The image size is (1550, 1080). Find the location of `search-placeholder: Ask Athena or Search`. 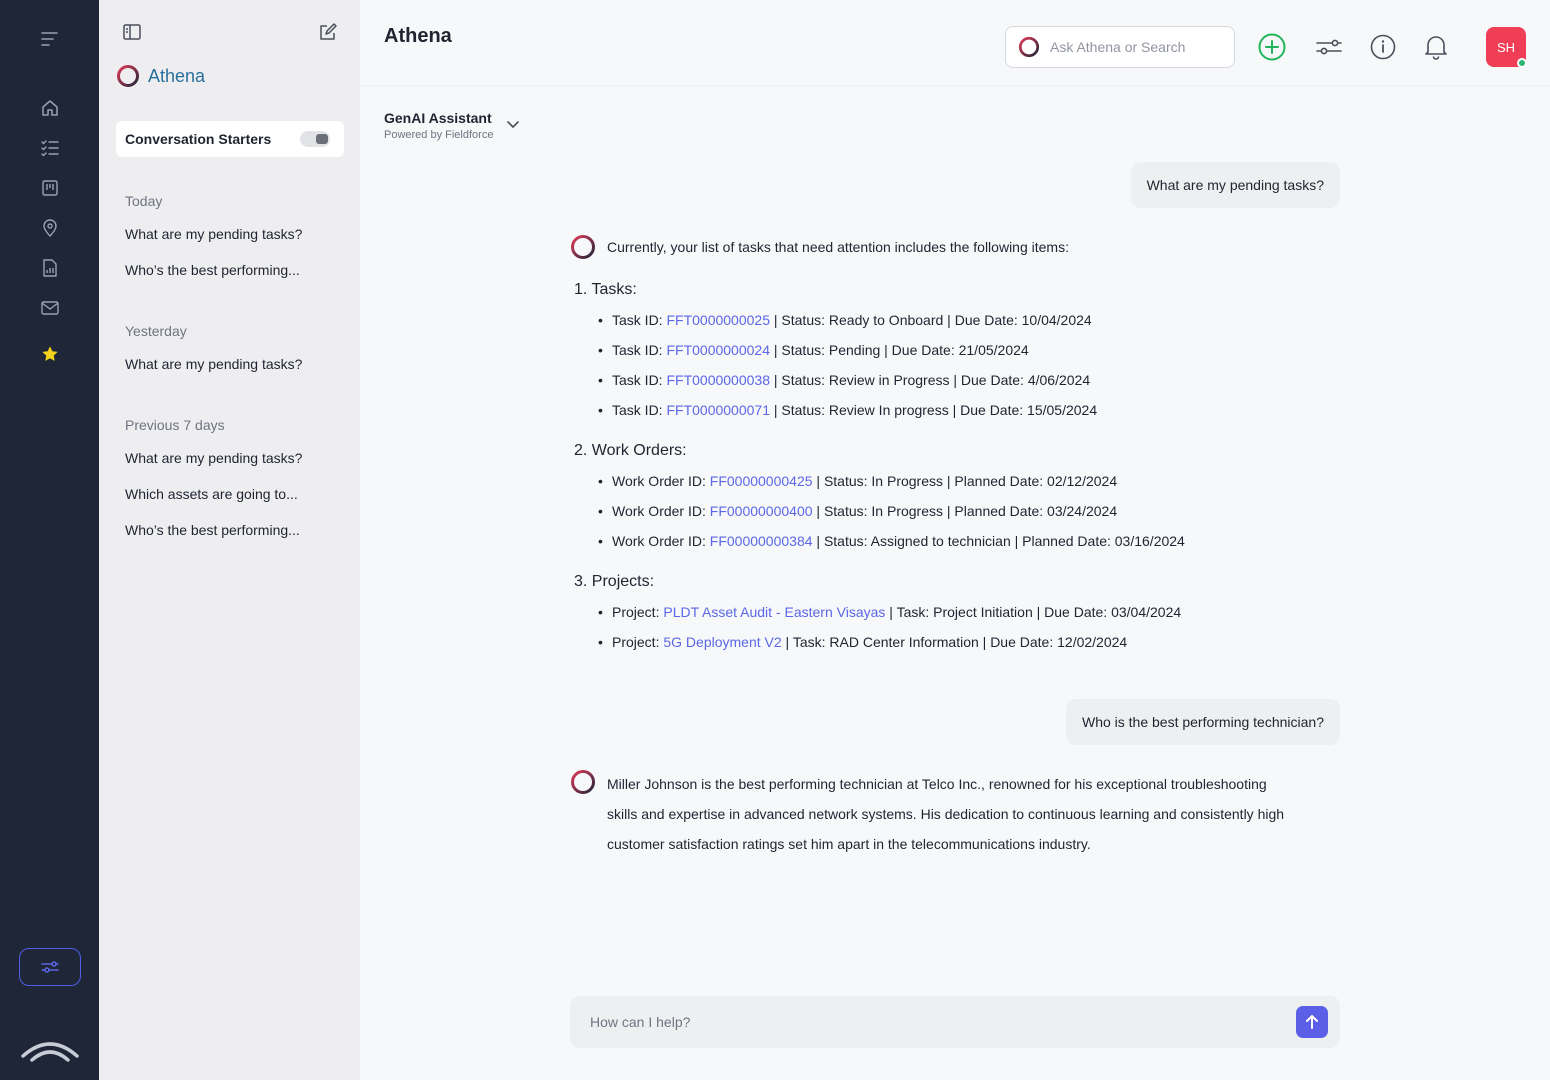

search-placeholder: Ask Athena or Search is located at coordinates (1118, 47).